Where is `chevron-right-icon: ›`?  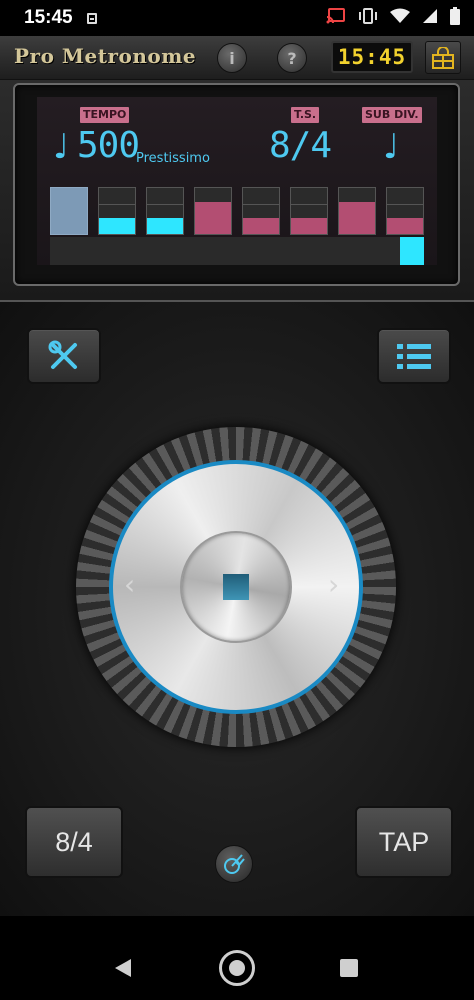
chevron-right-icon: › is located at coordinates (333, 584).